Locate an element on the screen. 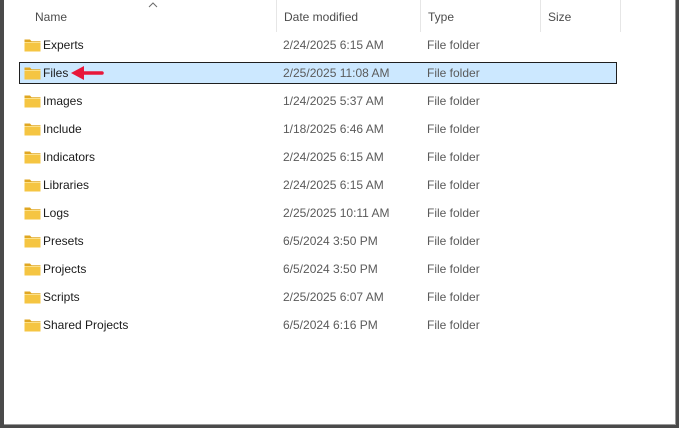 Image resolution: width=679 pixels, height=428 pixels. column-header-name: Name is located at coordinates (152, 16).